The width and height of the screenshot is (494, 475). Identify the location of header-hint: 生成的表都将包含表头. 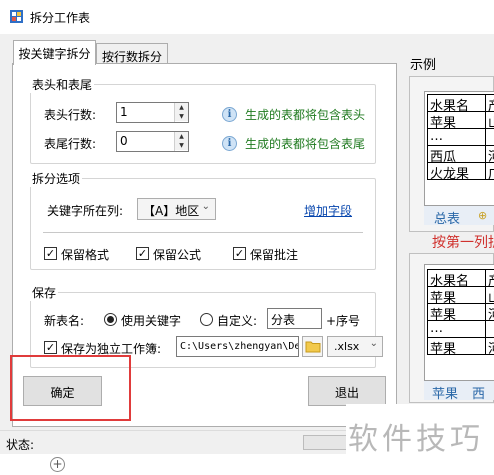
(305, 115).